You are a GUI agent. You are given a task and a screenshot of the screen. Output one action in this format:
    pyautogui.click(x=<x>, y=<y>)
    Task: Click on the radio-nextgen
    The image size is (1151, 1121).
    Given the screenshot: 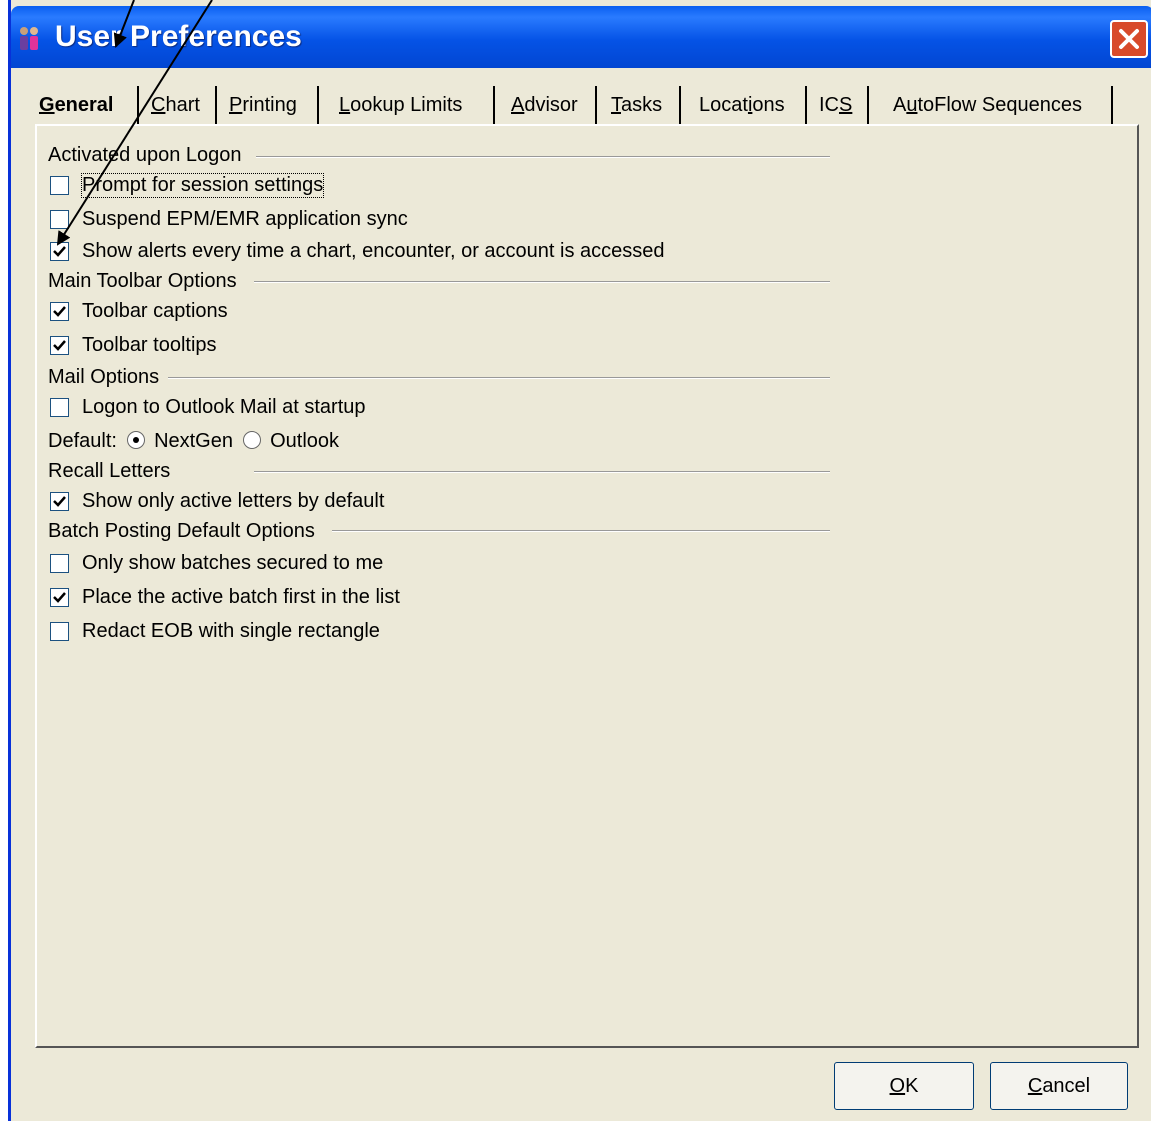 What is the action you would take?
    pyautogui.click(x=135, y=440)
    